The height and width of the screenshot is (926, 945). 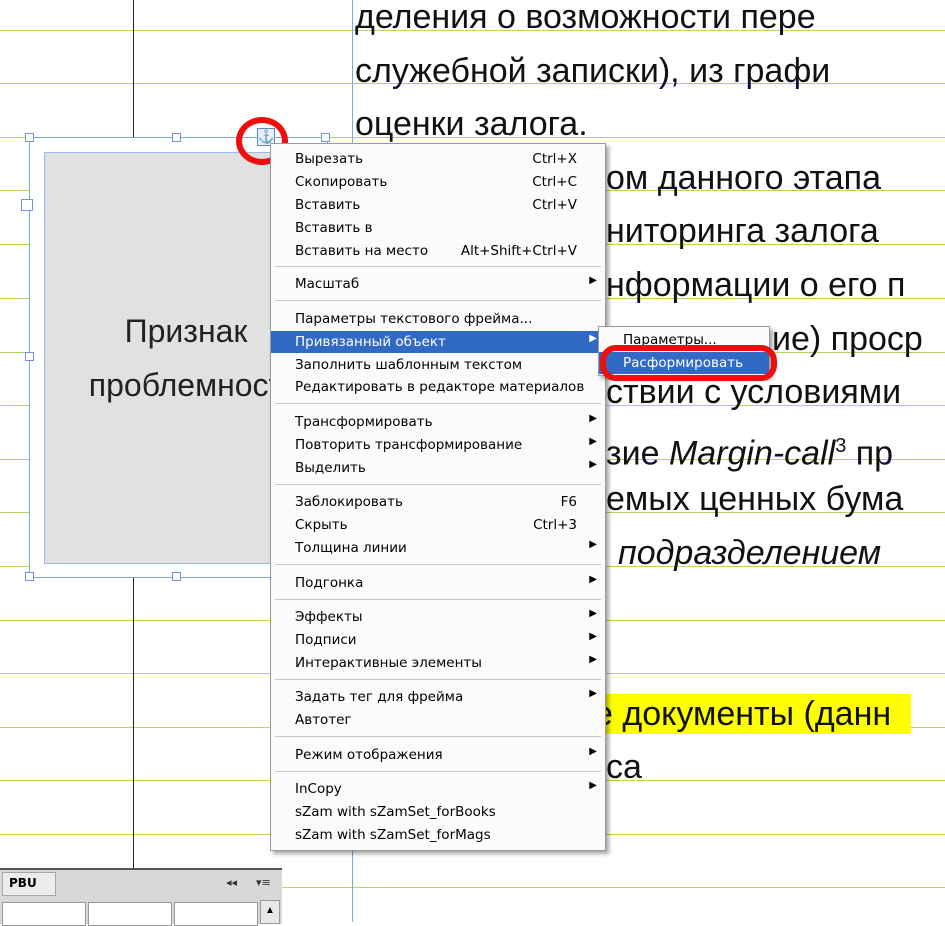 I want to click on doc-line-11: подразделением, so click(x=750, y=553).